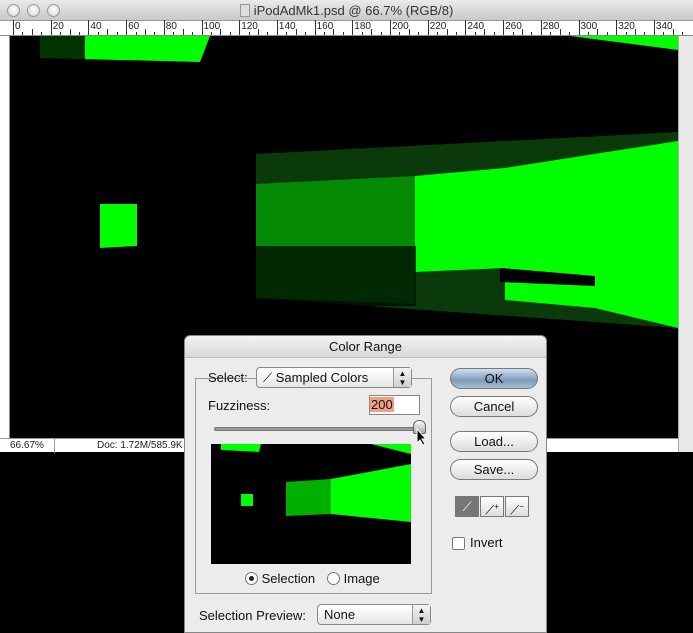 The width and height of the screenshot is (693, 633). I want to click on vertical-ruler, so click(5, 237).